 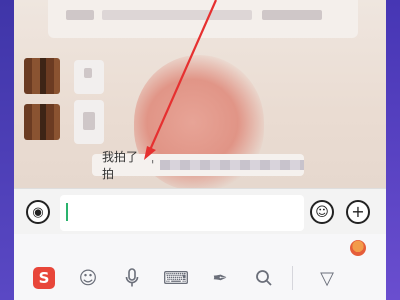 What do you see at coordinates (220, 278) in the screenshot?
I see `feather-icon: ✒` at bounding box center [220, 278].